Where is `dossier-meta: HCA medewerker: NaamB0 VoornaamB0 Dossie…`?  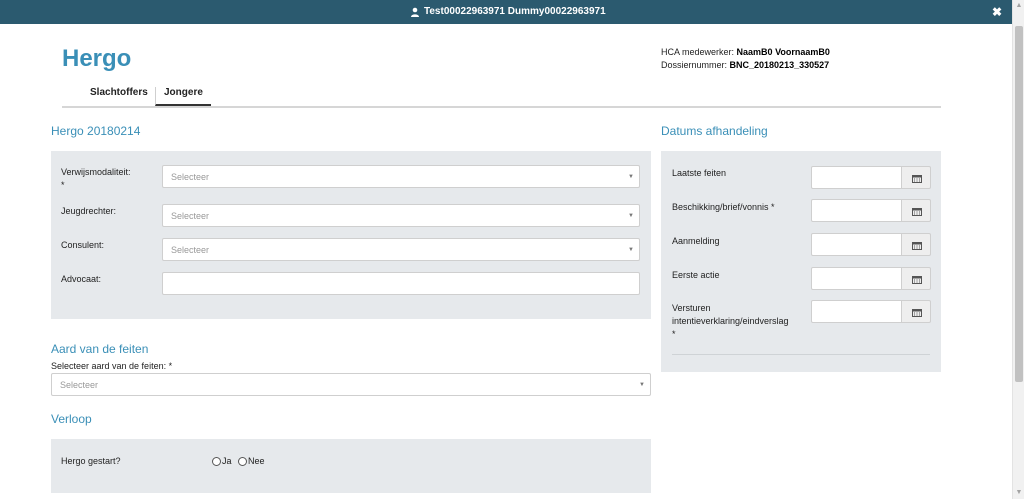 dossier-meta: HCA medewerker: NaamB0 VoornaamB0 Dossie… is located at coordinates (745, 59).